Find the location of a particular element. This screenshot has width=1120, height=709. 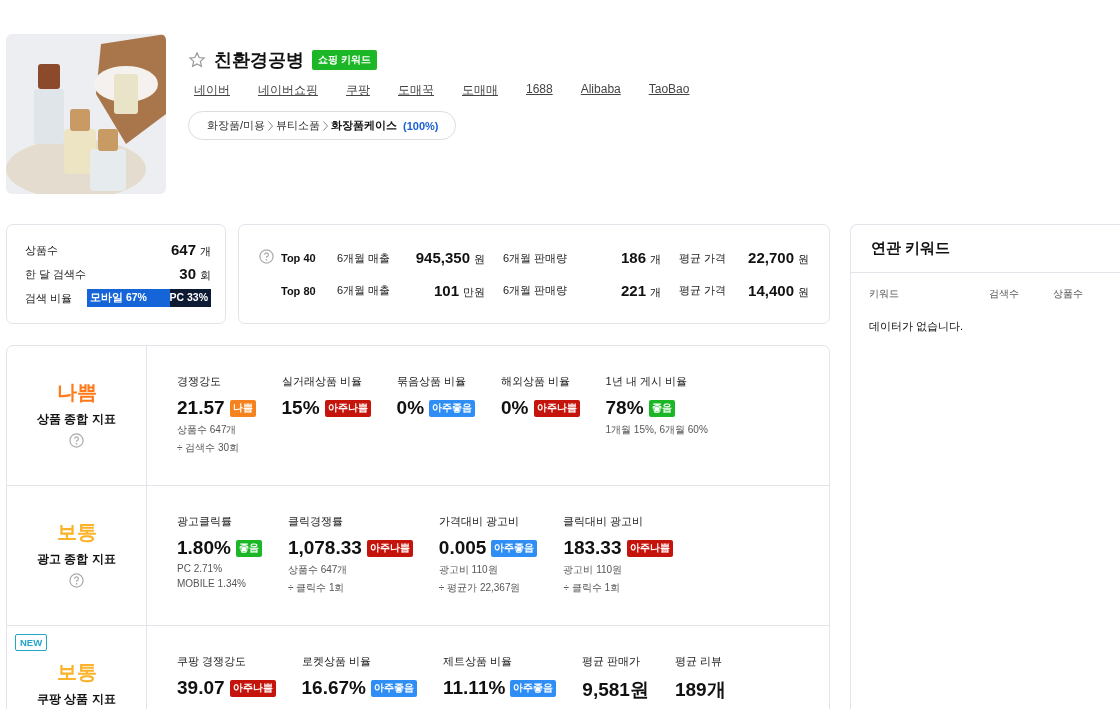

stat-value: 22,700 원 is located at coordinates (778, 258).